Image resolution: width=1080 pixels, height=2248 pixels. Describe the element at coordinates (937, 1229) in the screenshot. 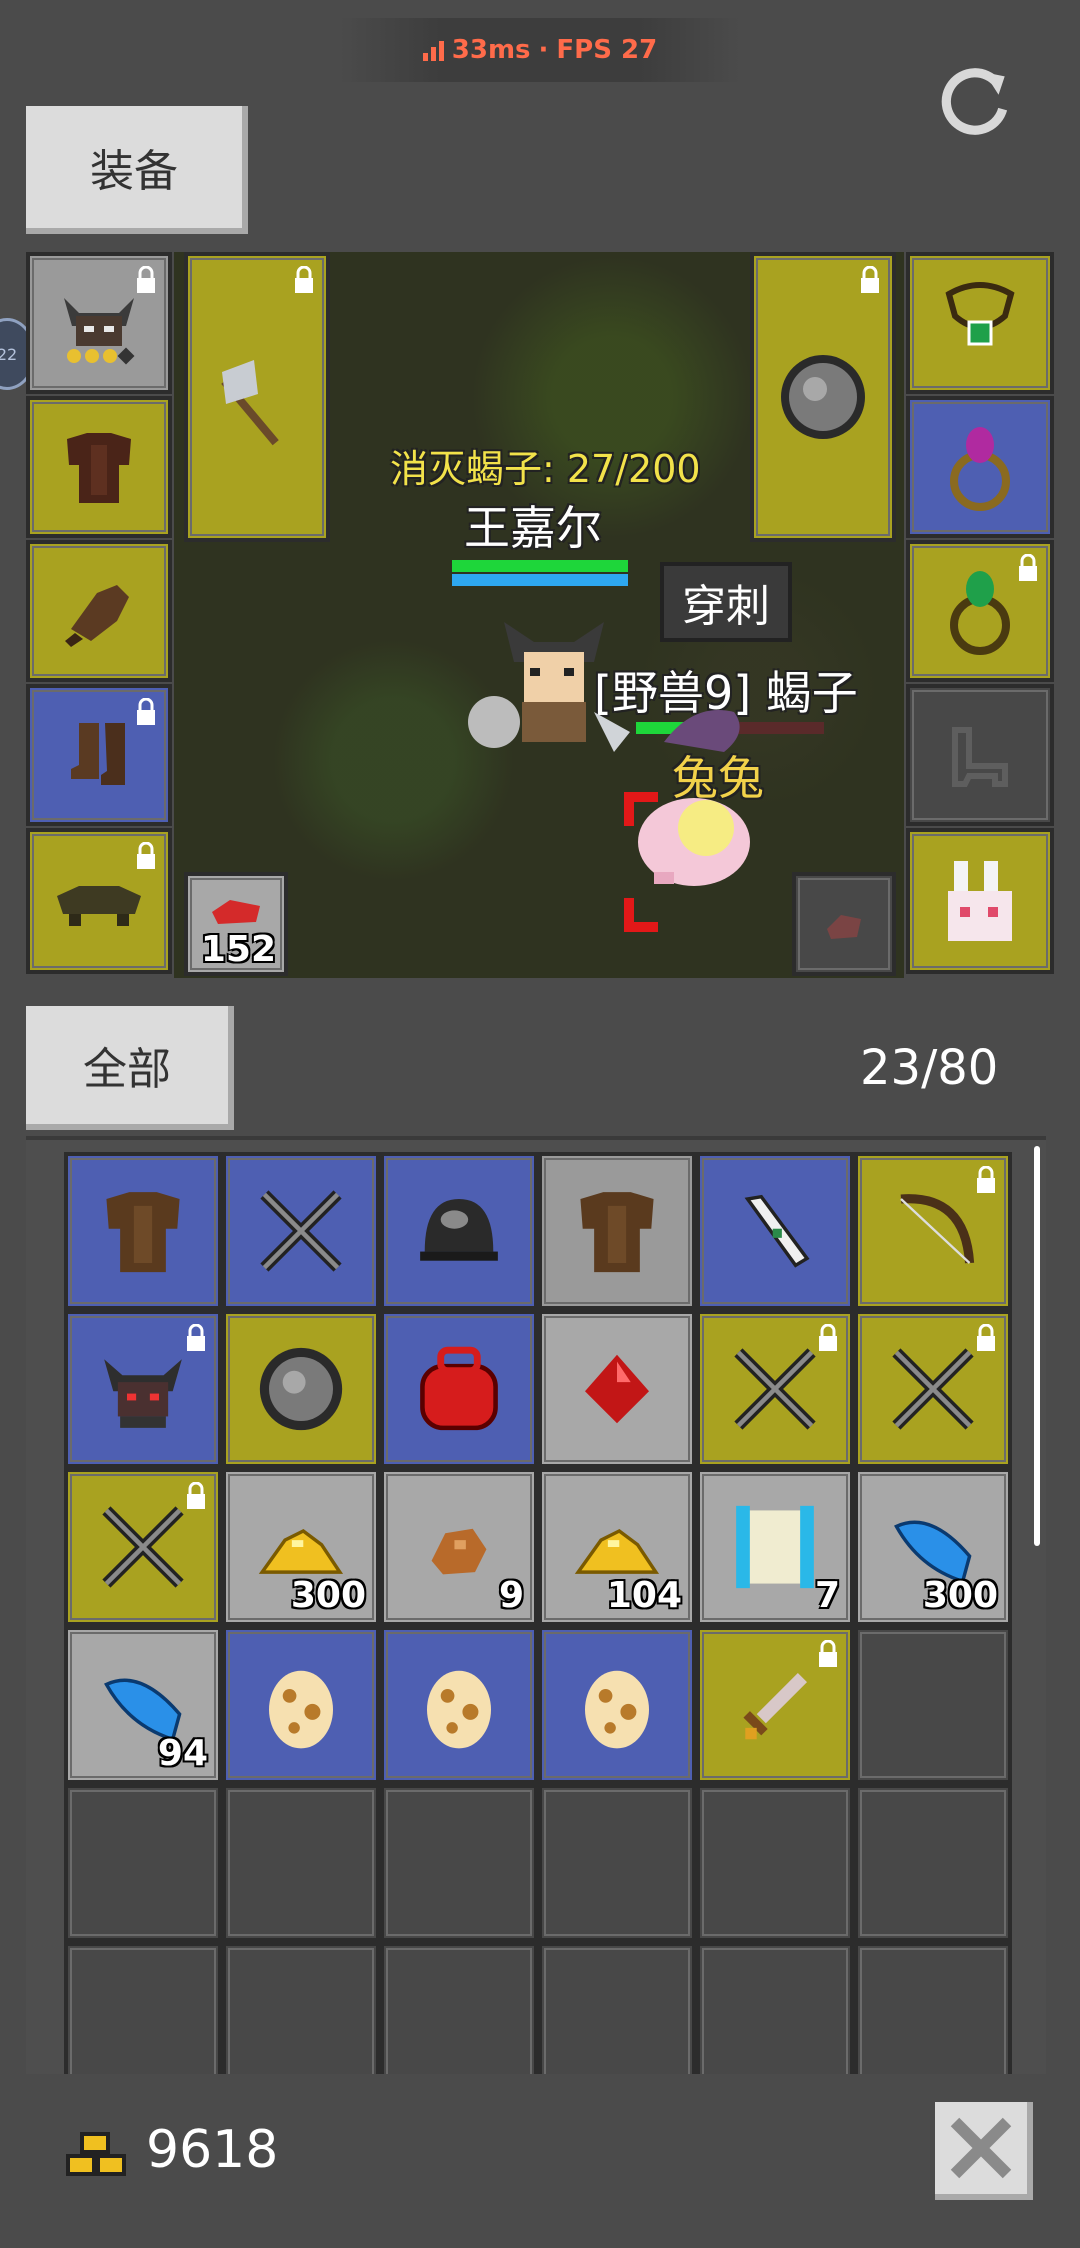

I see `bow-icon` at that location.